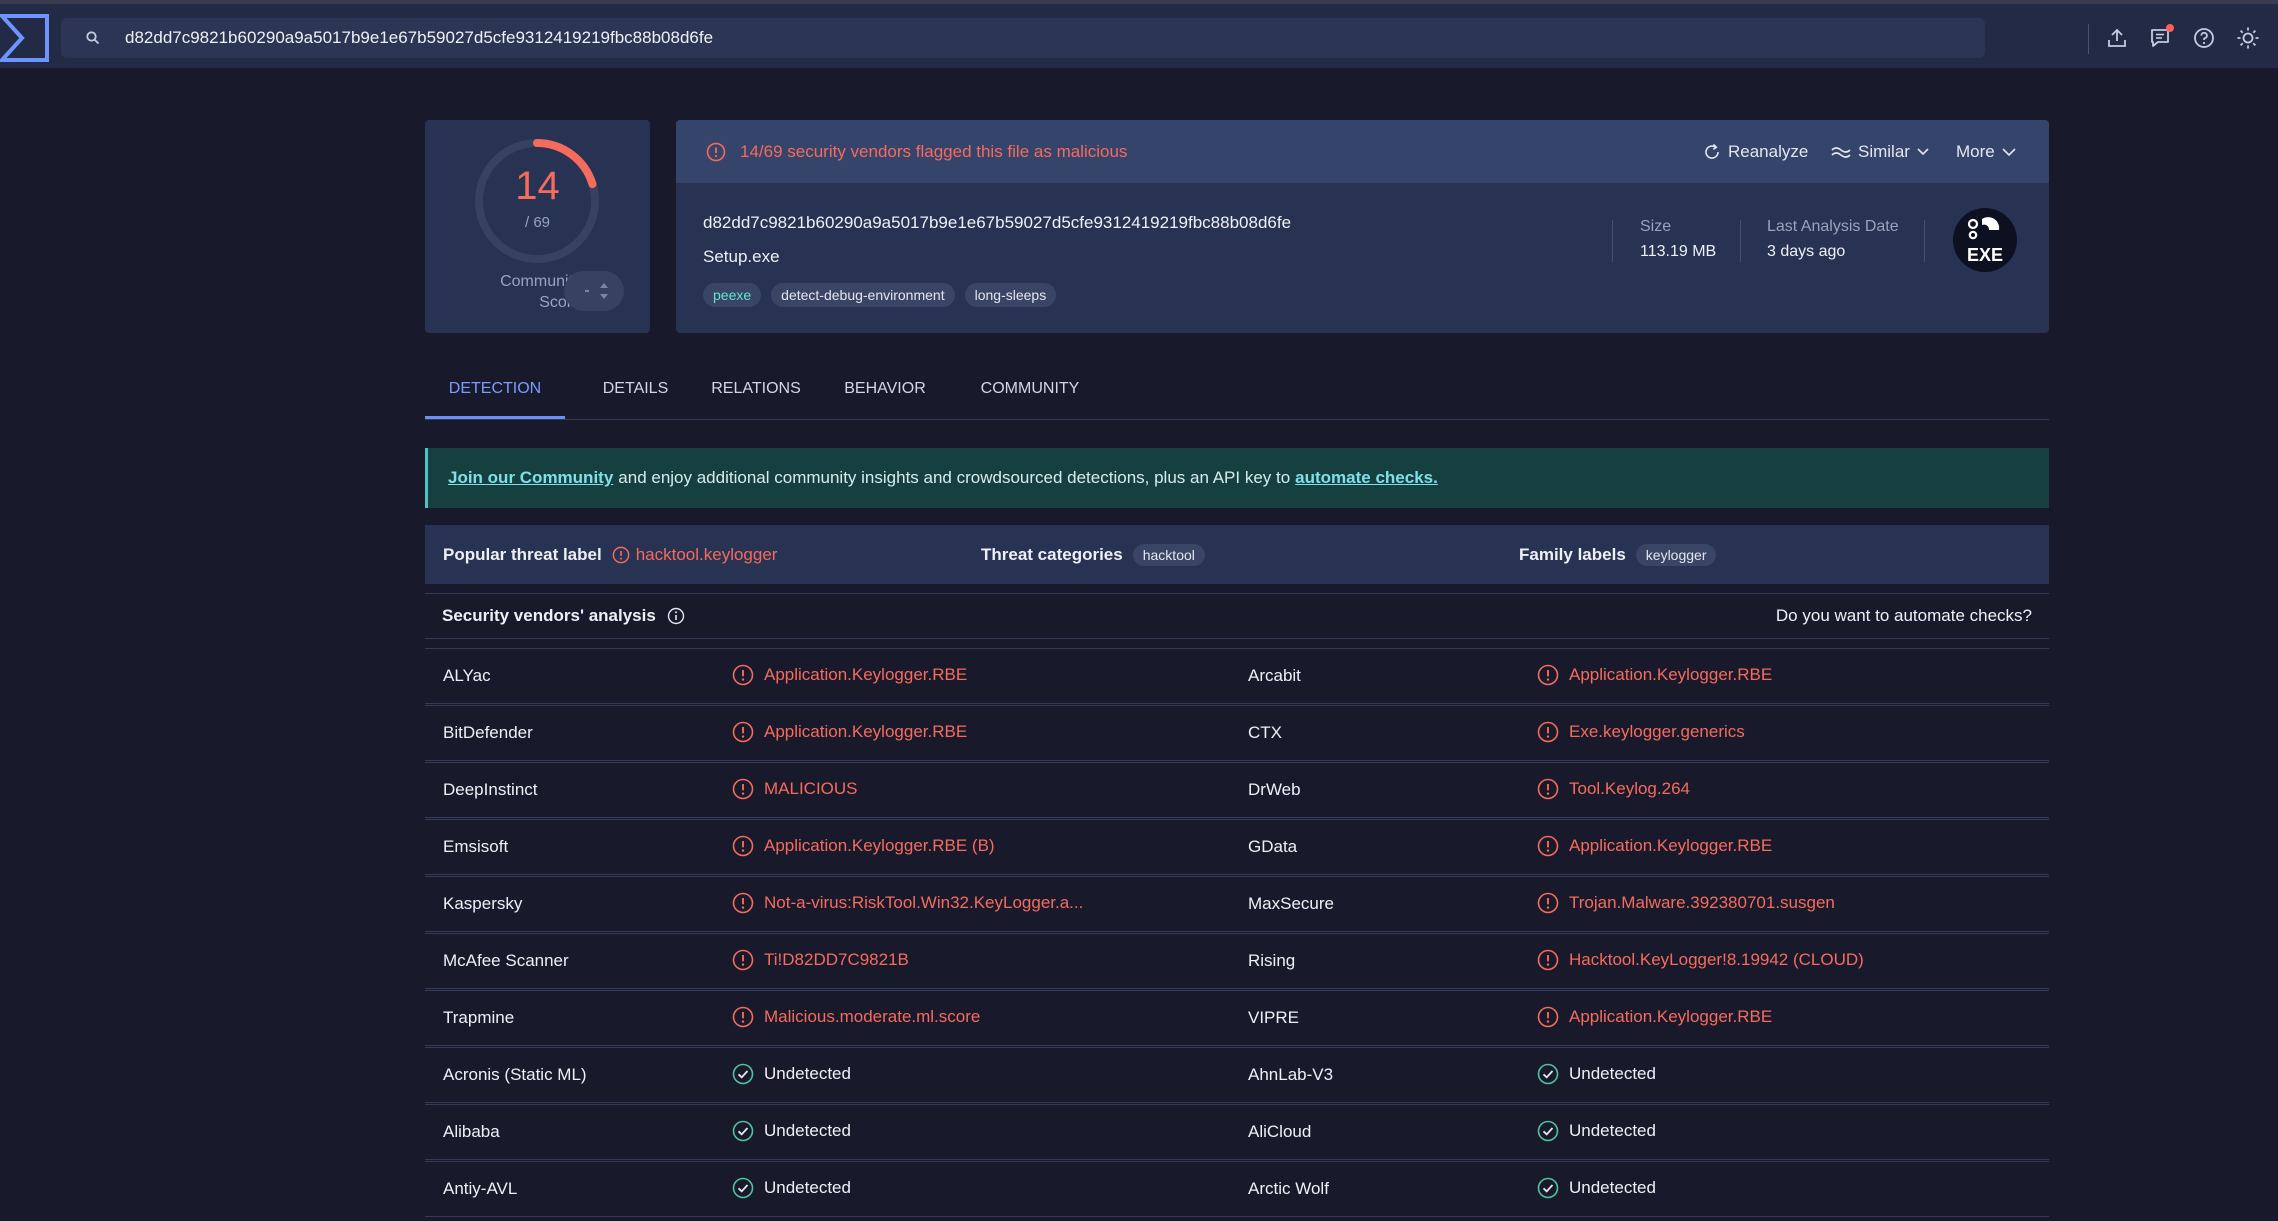 The image size is (2278, 1221). I want to click on size-value: 113.19 MB, so click(1678, 251).